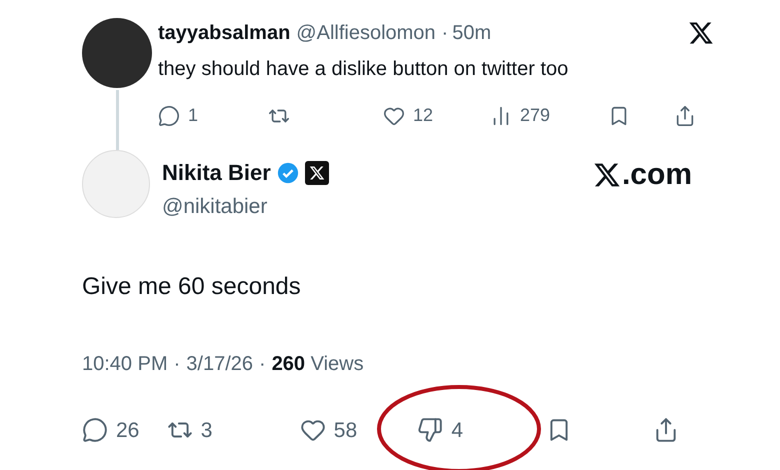 The image size is (780, 470). I want to click on like-button: 12, so click(408, 115).